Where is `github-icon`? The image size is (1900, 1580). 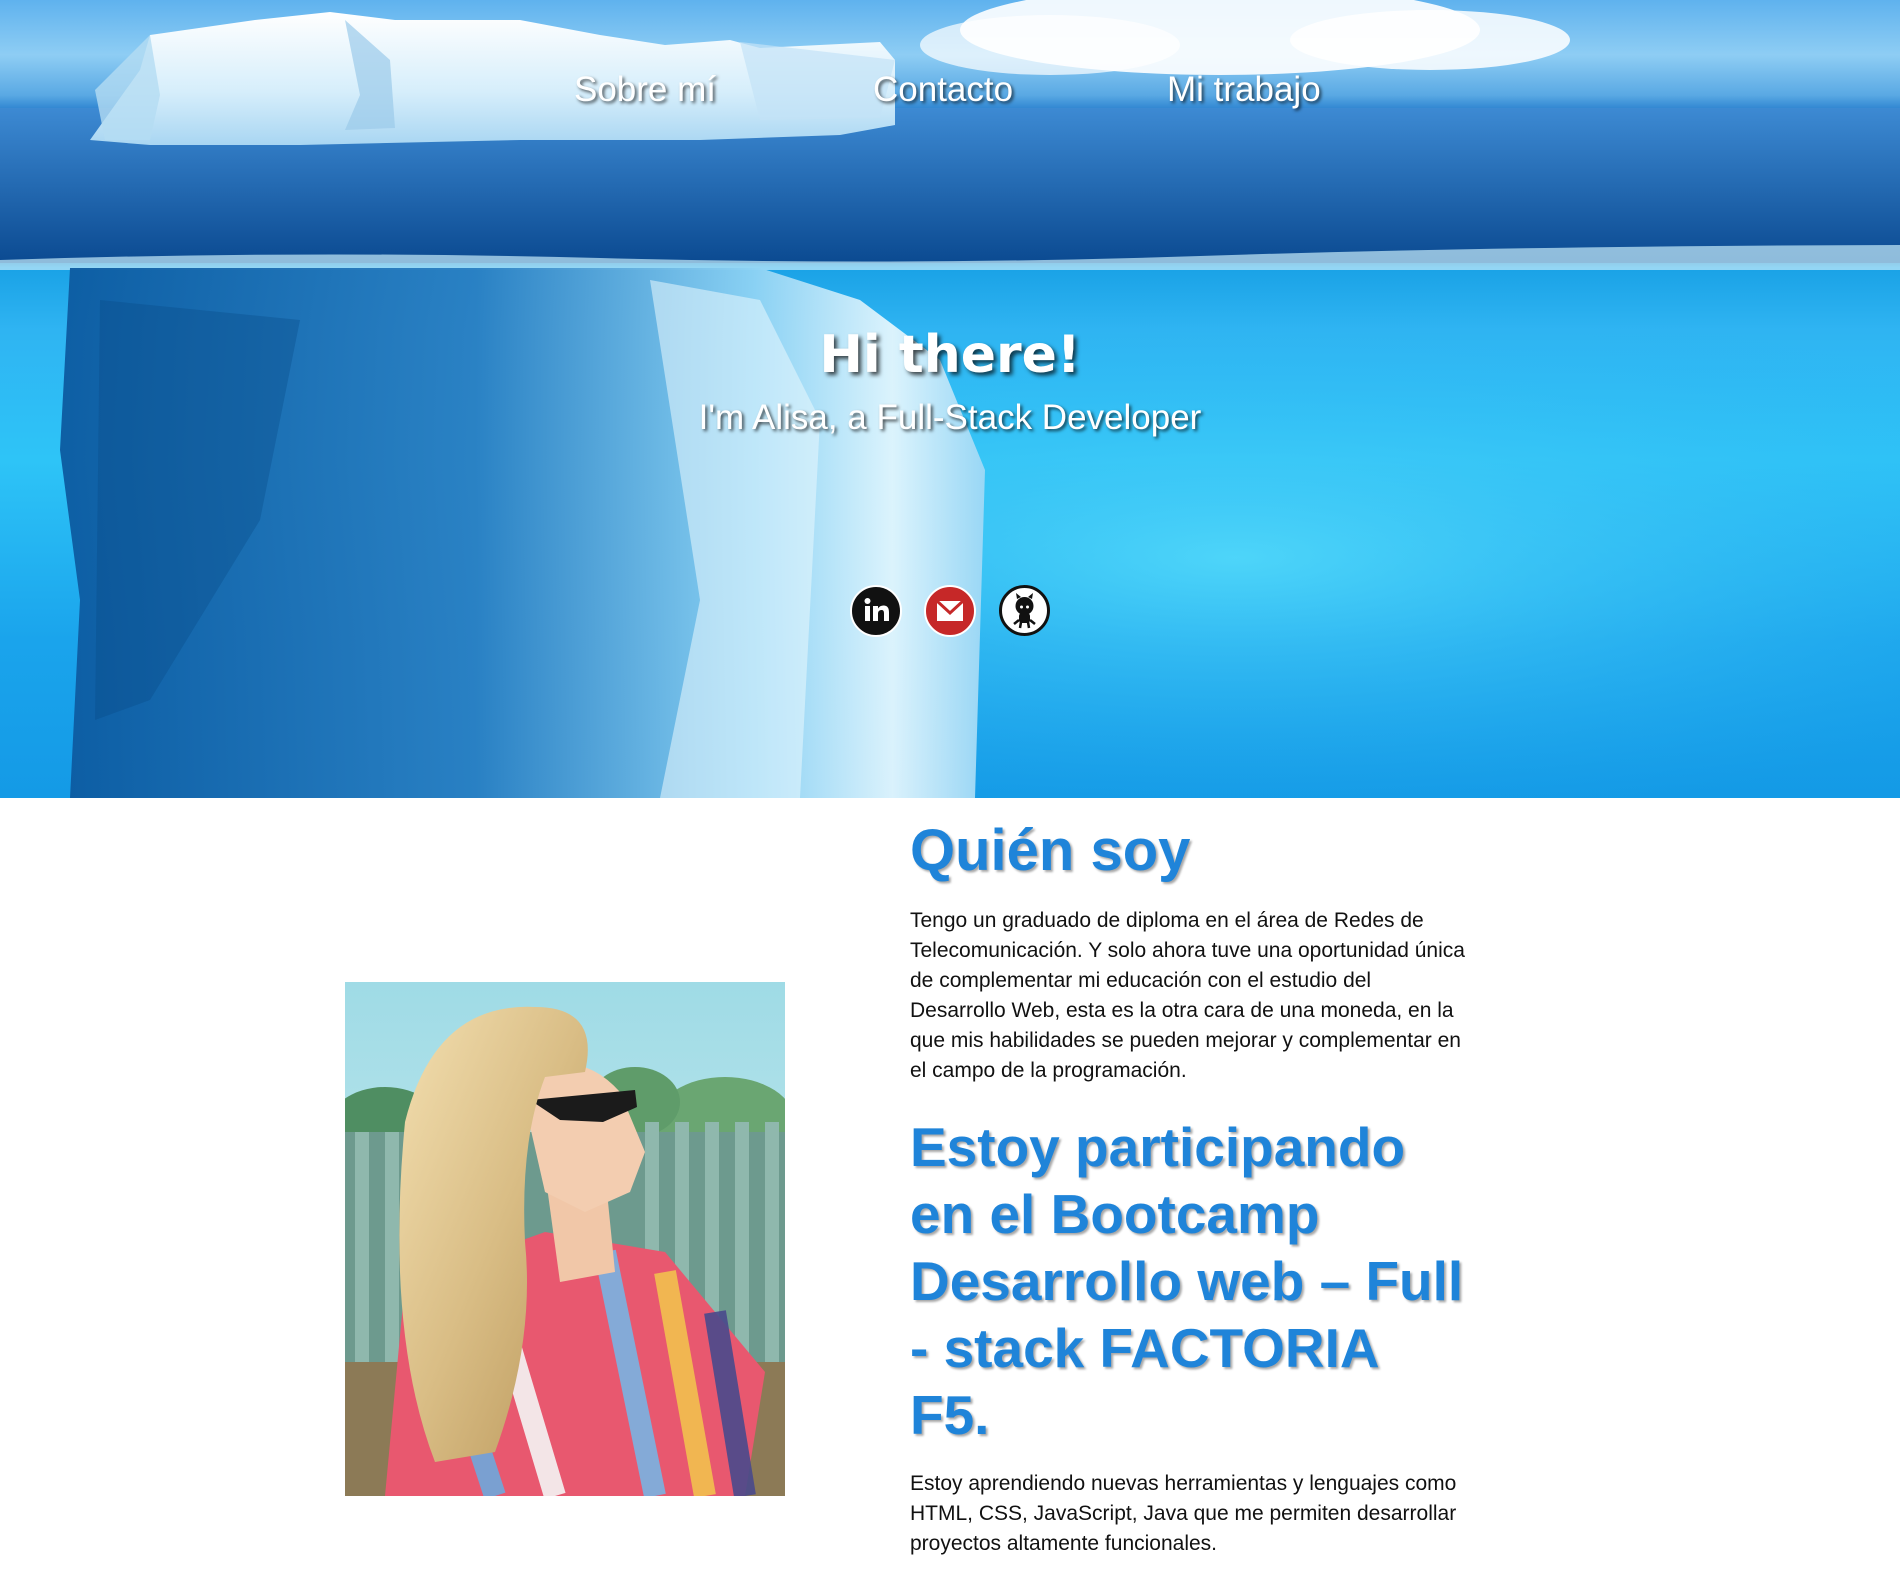 github-icon is located at coordinates (1024, 610).